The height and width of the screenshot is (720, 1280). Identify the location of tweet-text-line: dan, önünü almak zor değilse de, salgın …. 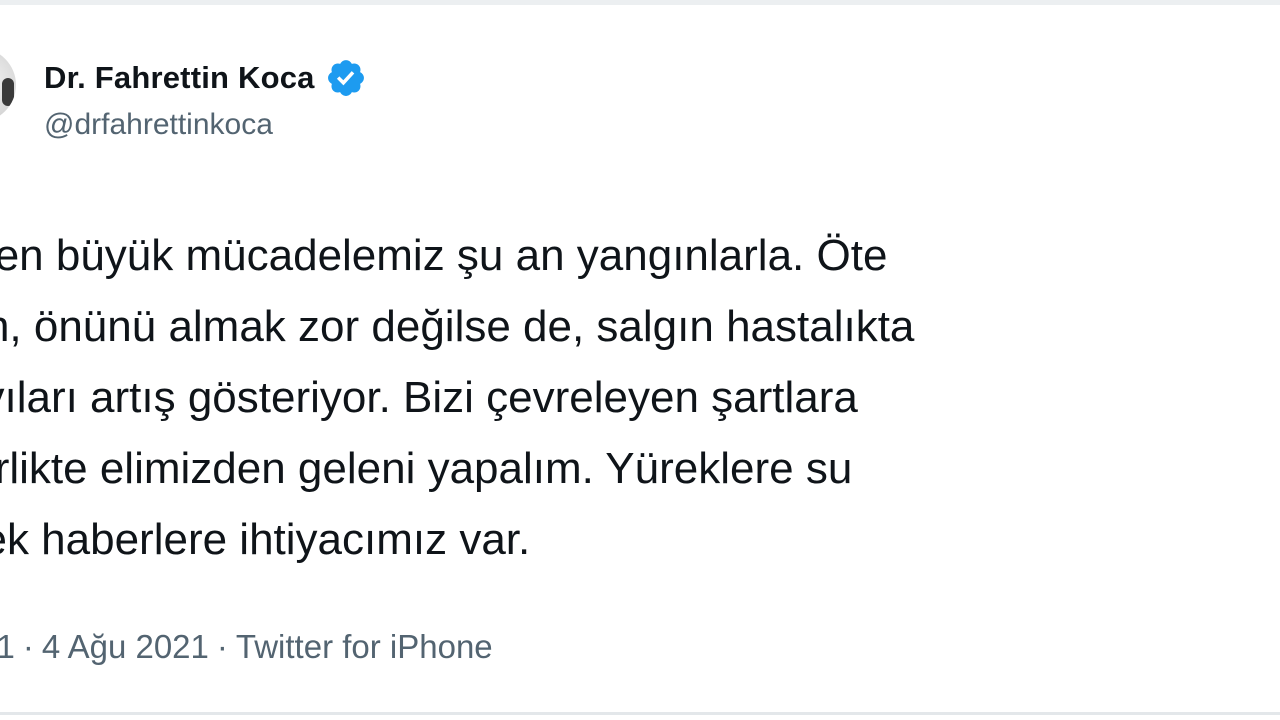
(457, 326).